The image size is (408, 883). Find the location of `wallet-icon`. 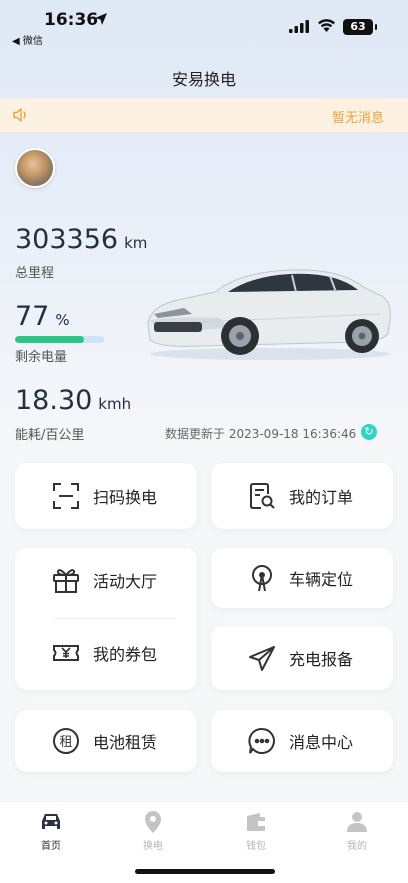

wallet-icon is located at coordinates (256, 822).